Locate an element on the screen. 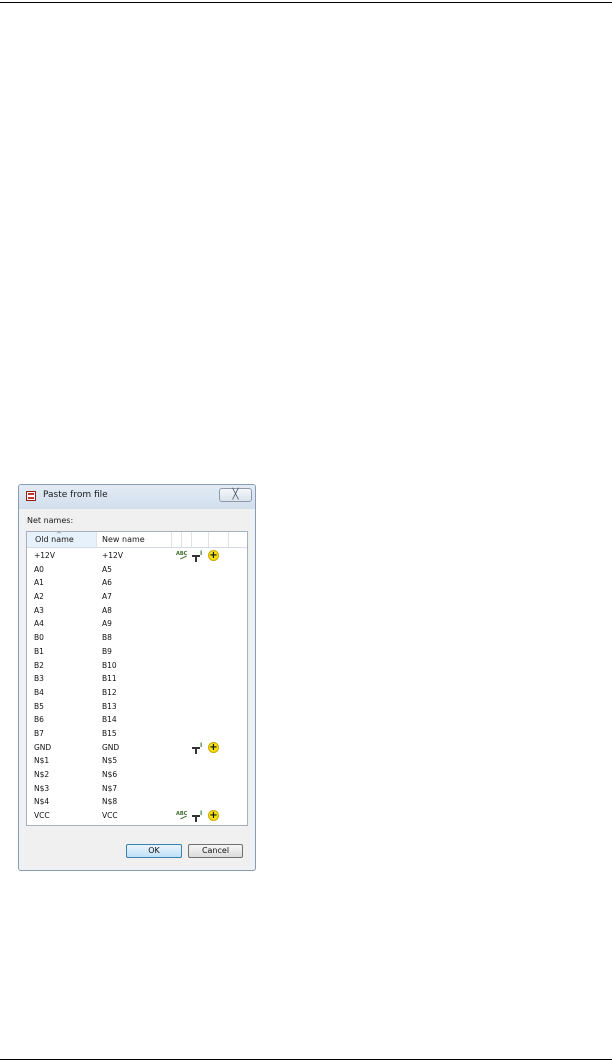 Image resolution: width=612 pixels, height=1062 pixels. old-name-cell: A3 is located at coordinates (39, 610).